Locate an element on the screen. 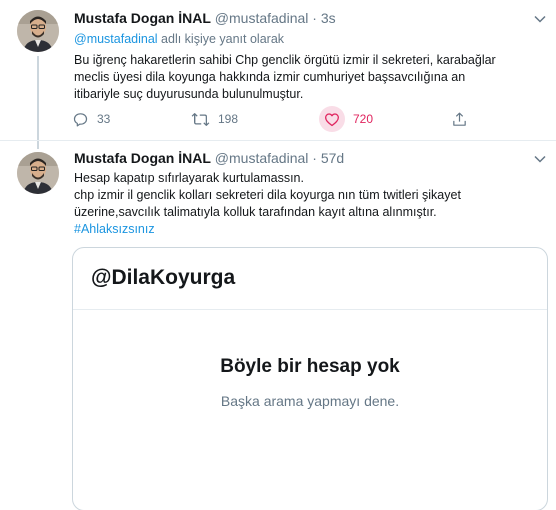 This screenshot has height=510, width=556. heart-icon is located at coordinates (332, 119).